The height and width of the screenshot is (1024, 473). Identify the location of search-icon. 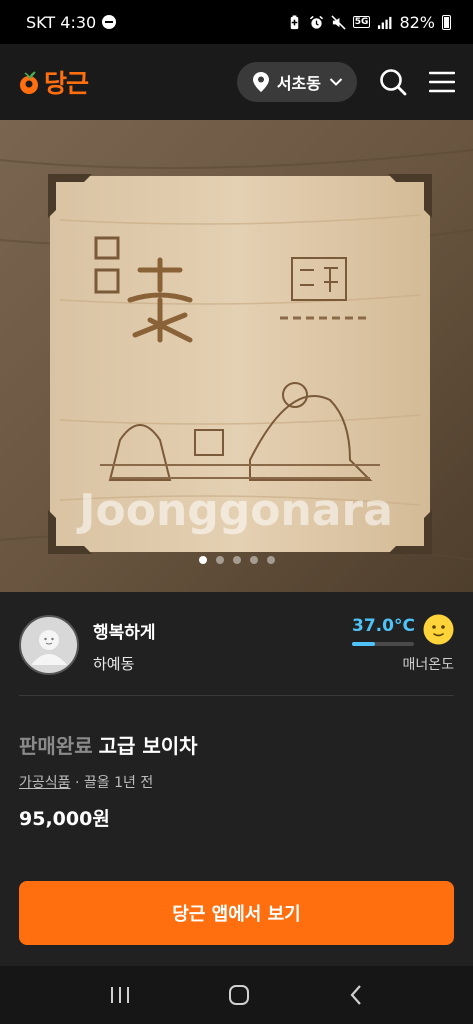
(393, 82).